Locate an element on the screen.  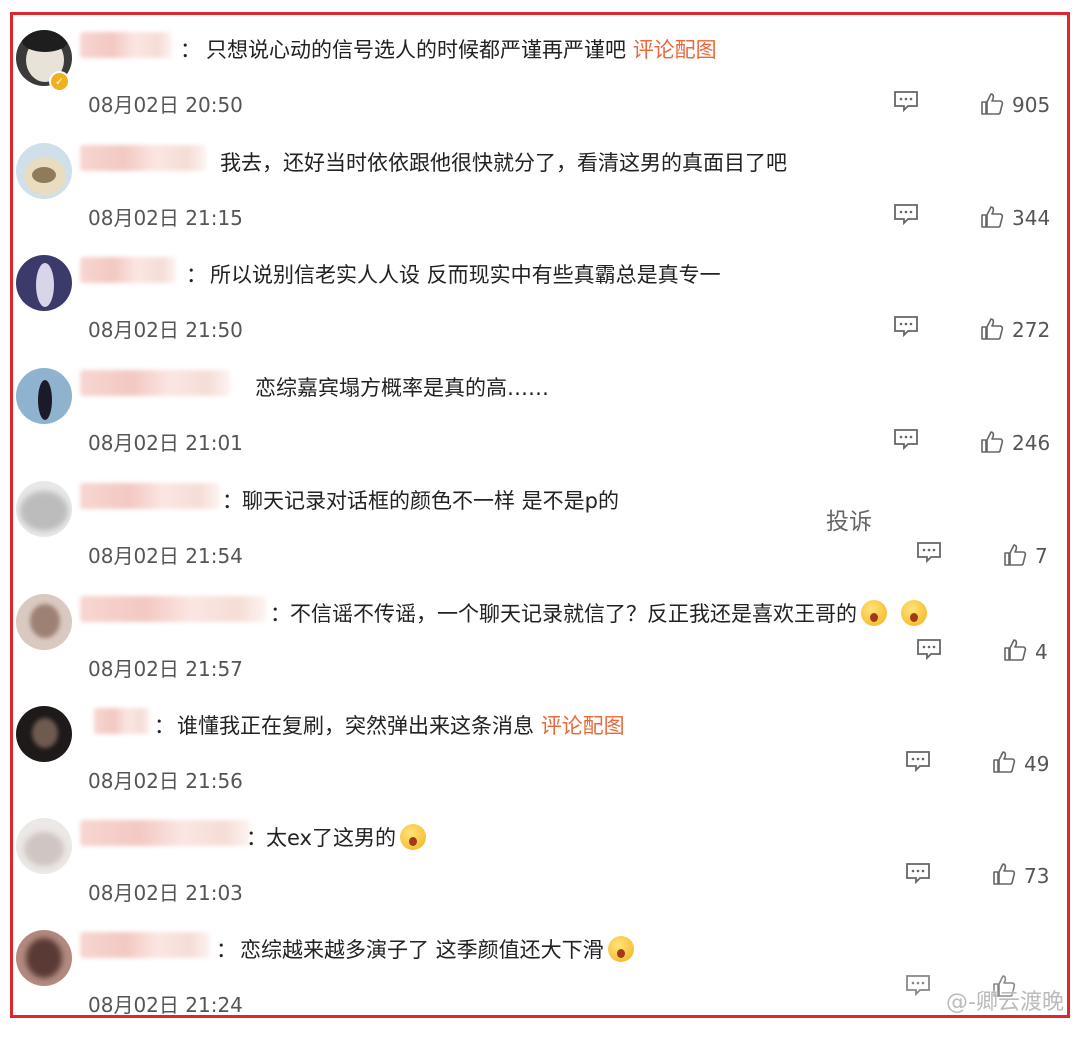
comment-item: 恋综嘉宾塌方概率是真的高…… 08月02日 21:01 246 is located at coordinates (540, 424).